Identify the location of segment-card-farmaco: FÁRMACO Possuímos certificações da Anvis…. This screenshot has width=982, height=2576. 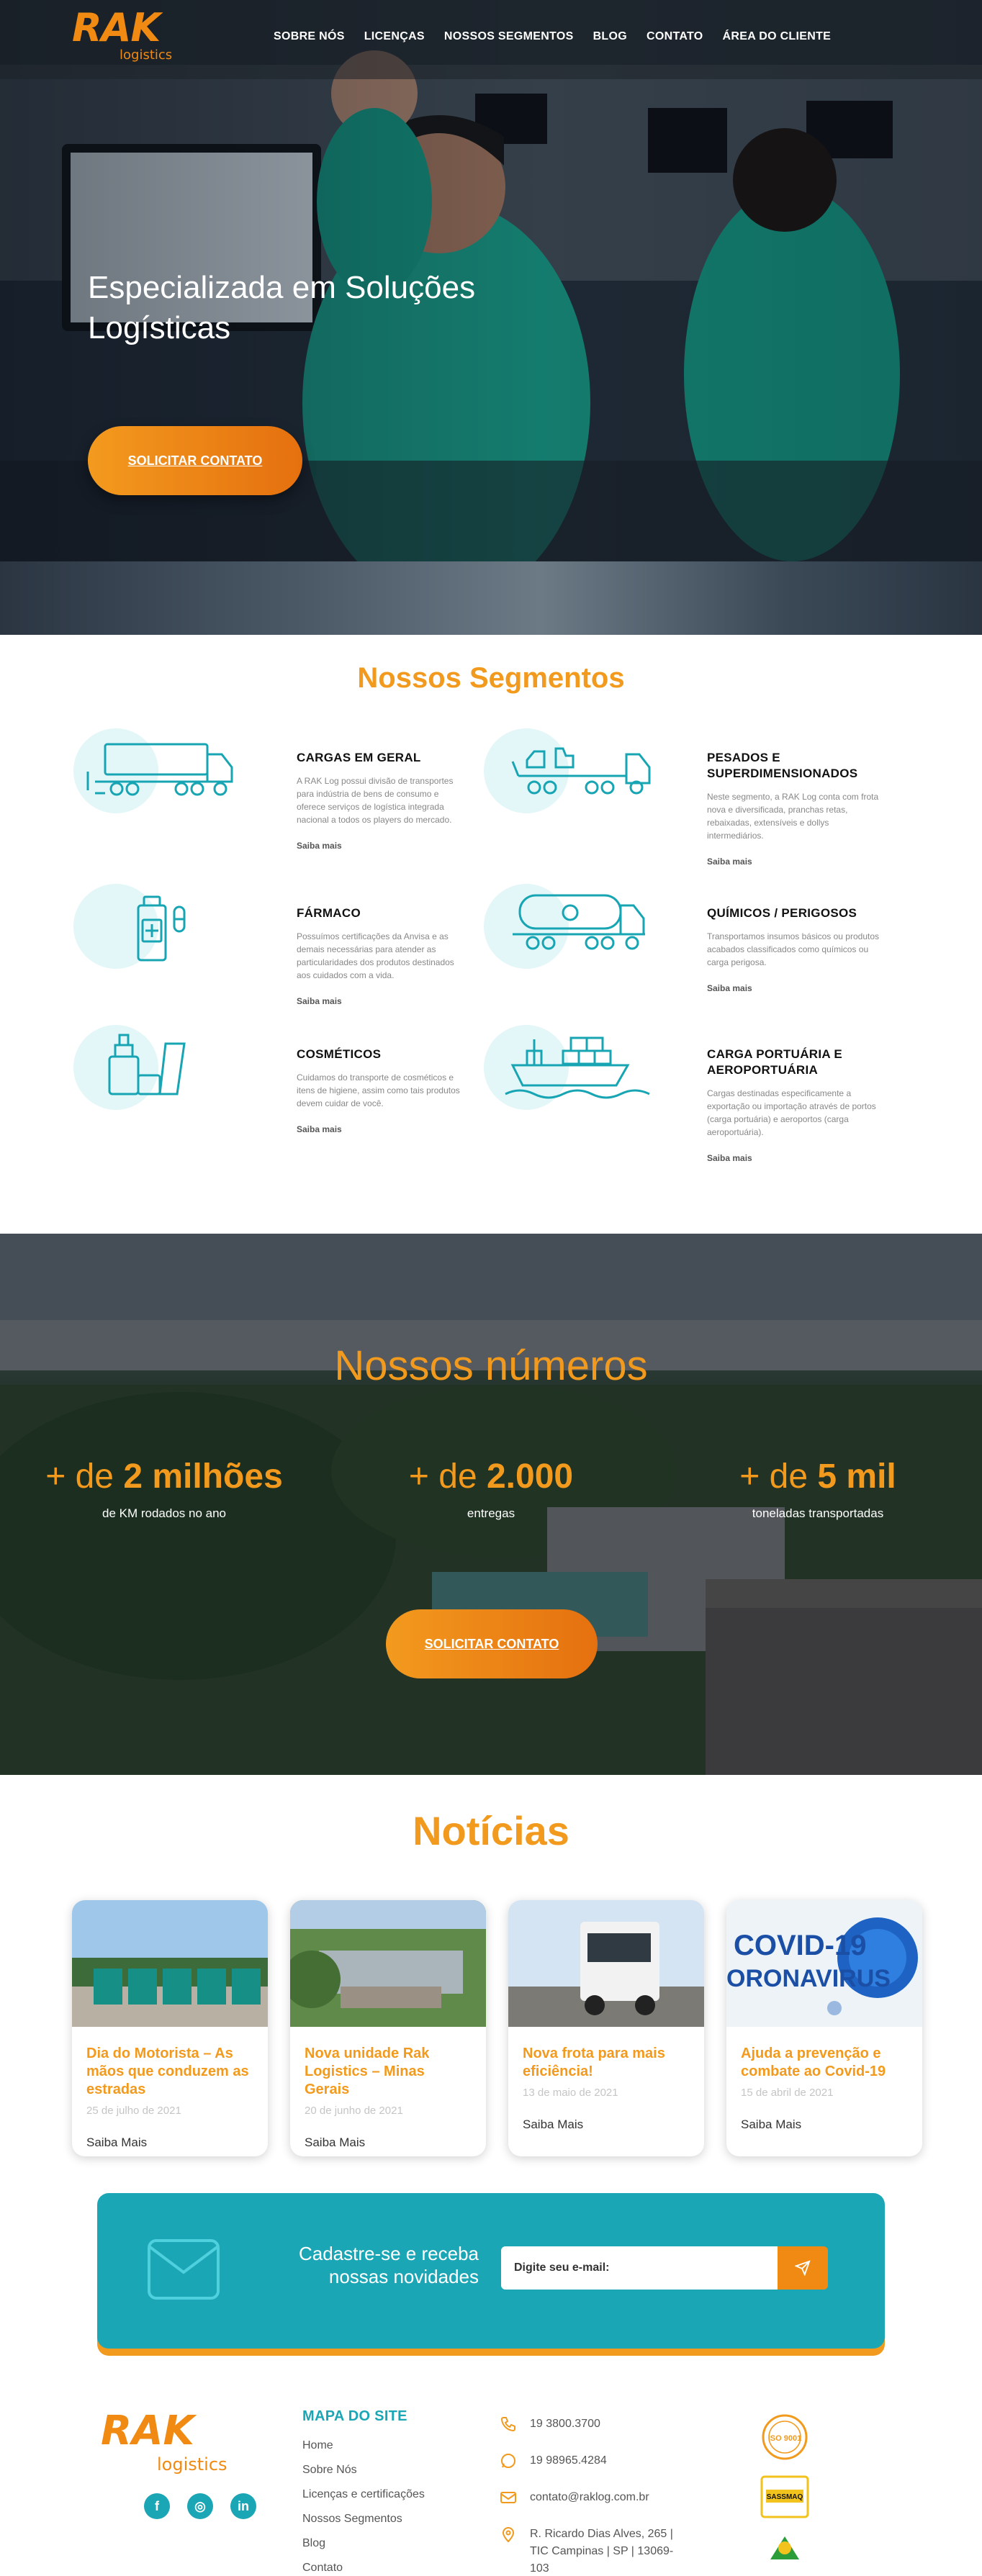
(275, 952).